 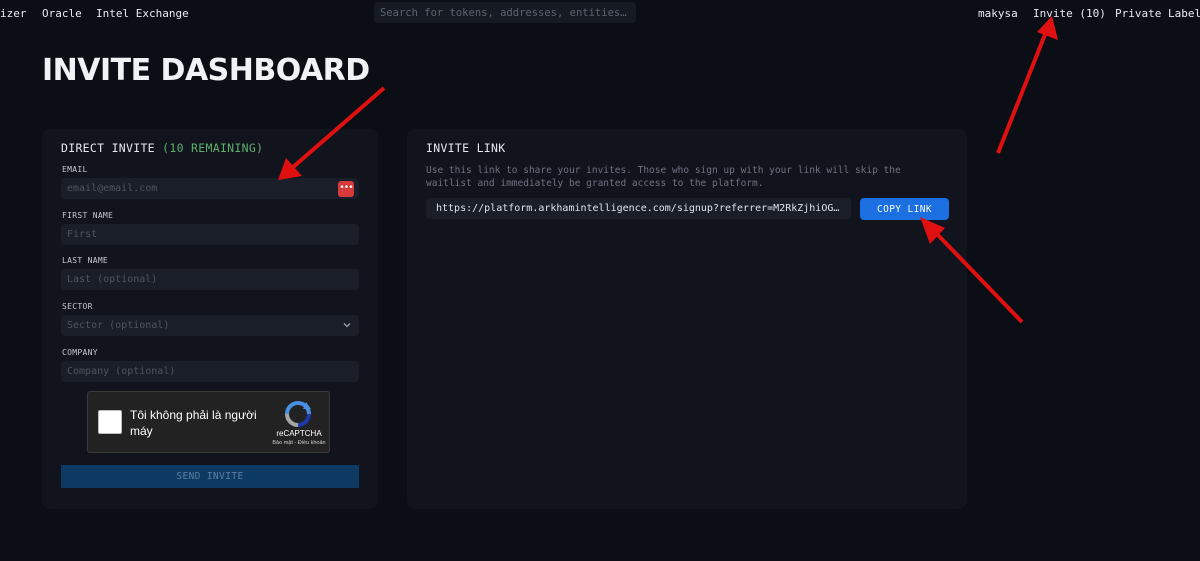 I want to click on direct-invite-heading: DIRECT INVITE (10 REMAINING), so click(x=162, y=148).